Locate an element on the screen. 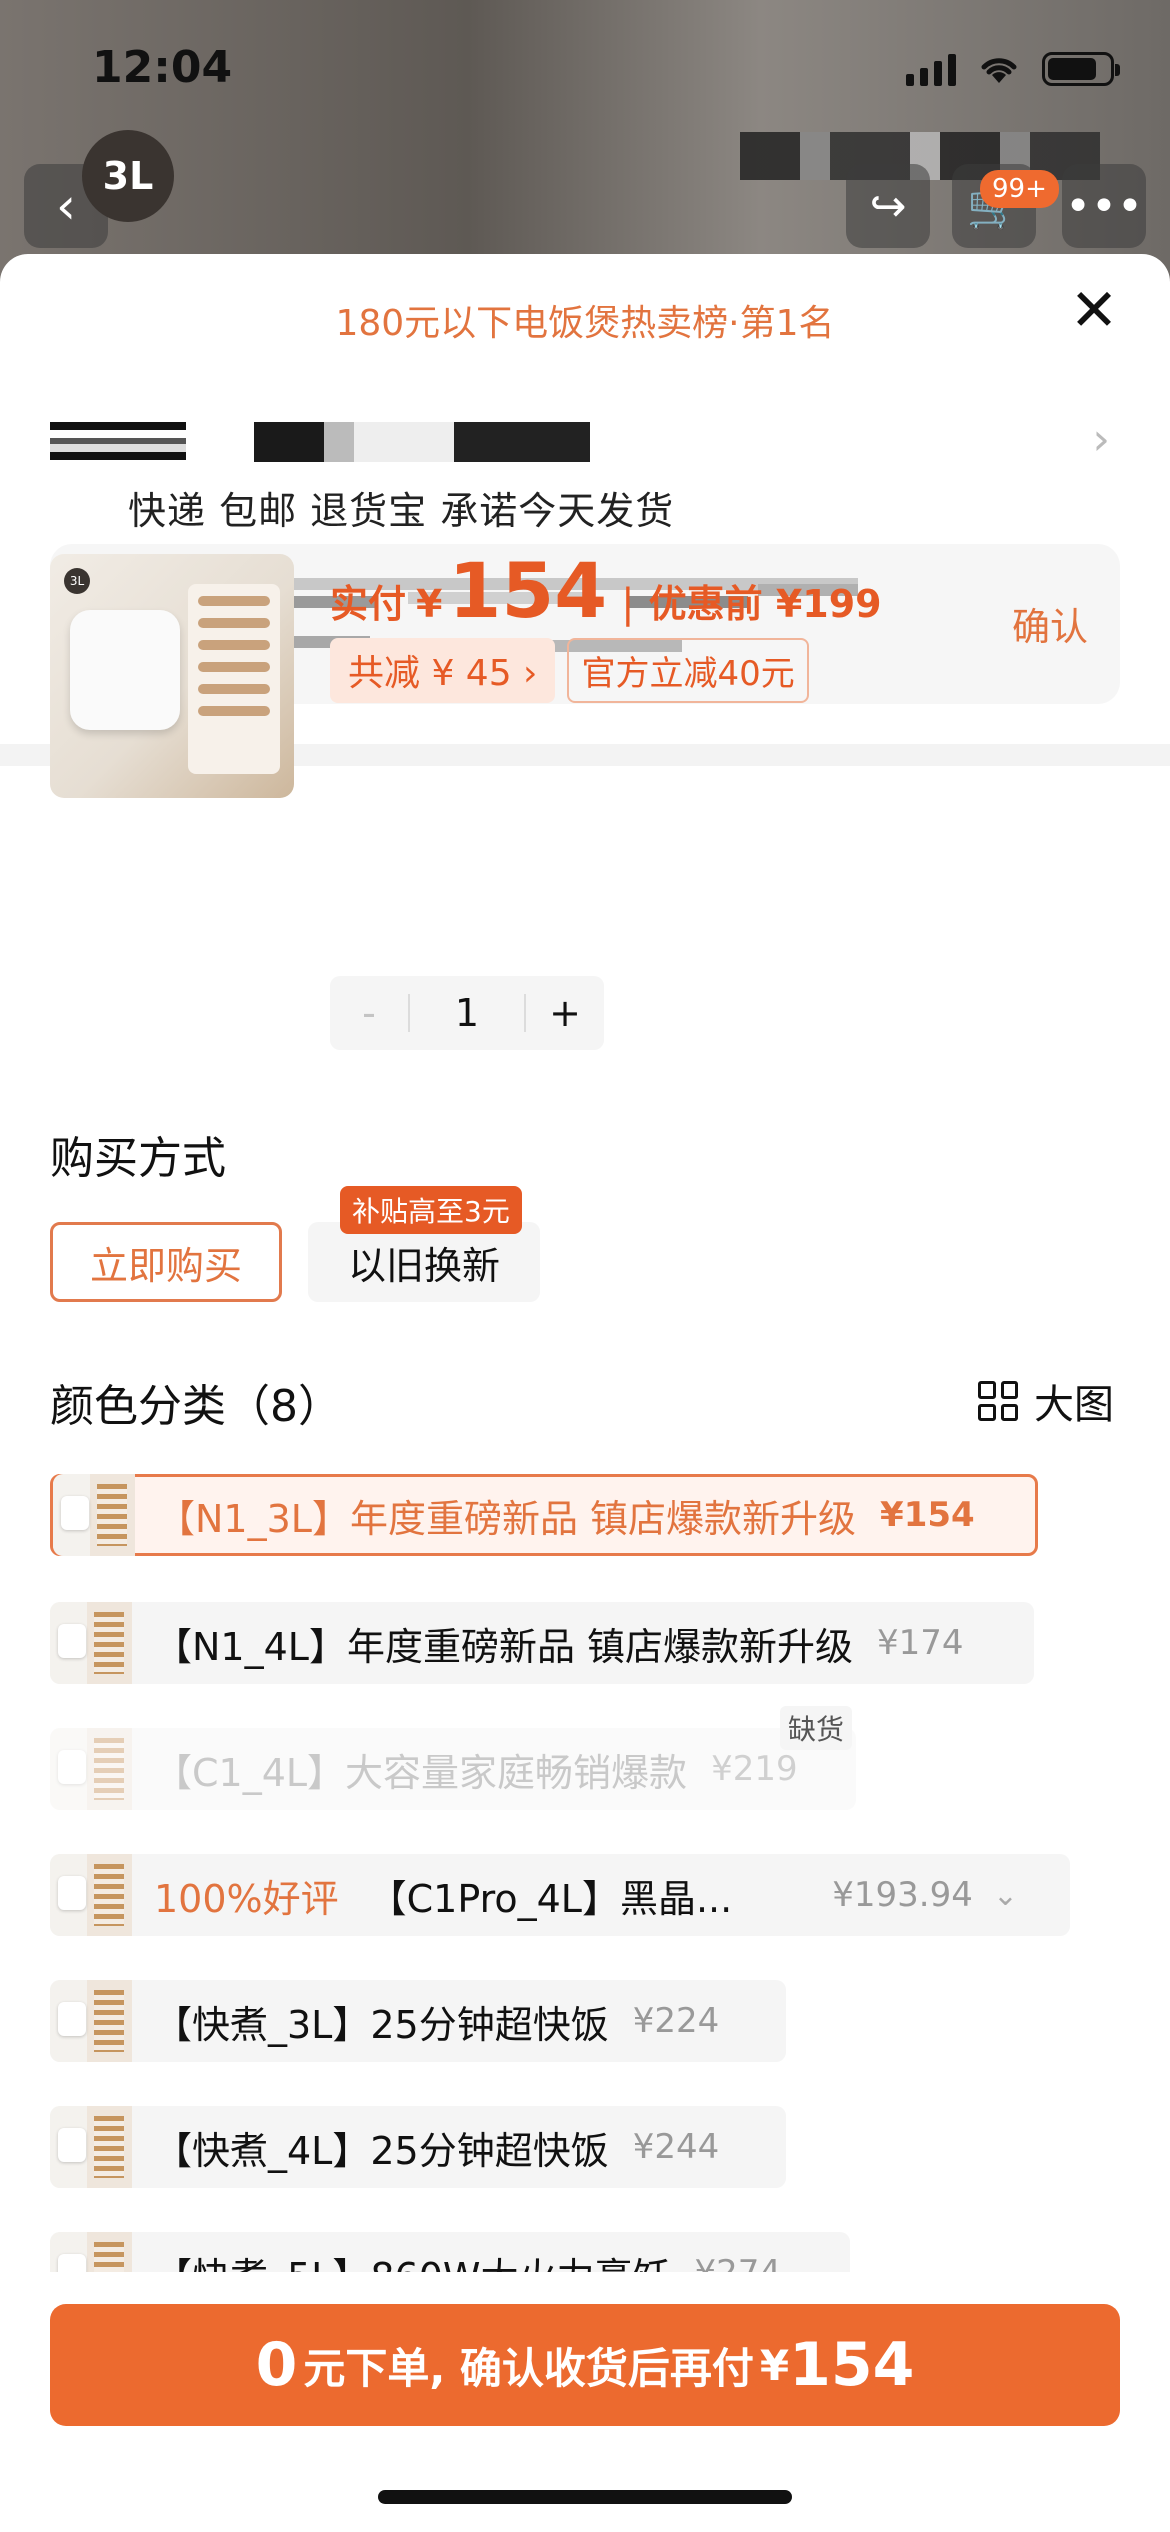 Image resolution: width=1170 pixels, height=2532 pixels. variant-option: 【快煮_3L】25分钟超快饭 ¥224 is located at coordinates (418, 2021).